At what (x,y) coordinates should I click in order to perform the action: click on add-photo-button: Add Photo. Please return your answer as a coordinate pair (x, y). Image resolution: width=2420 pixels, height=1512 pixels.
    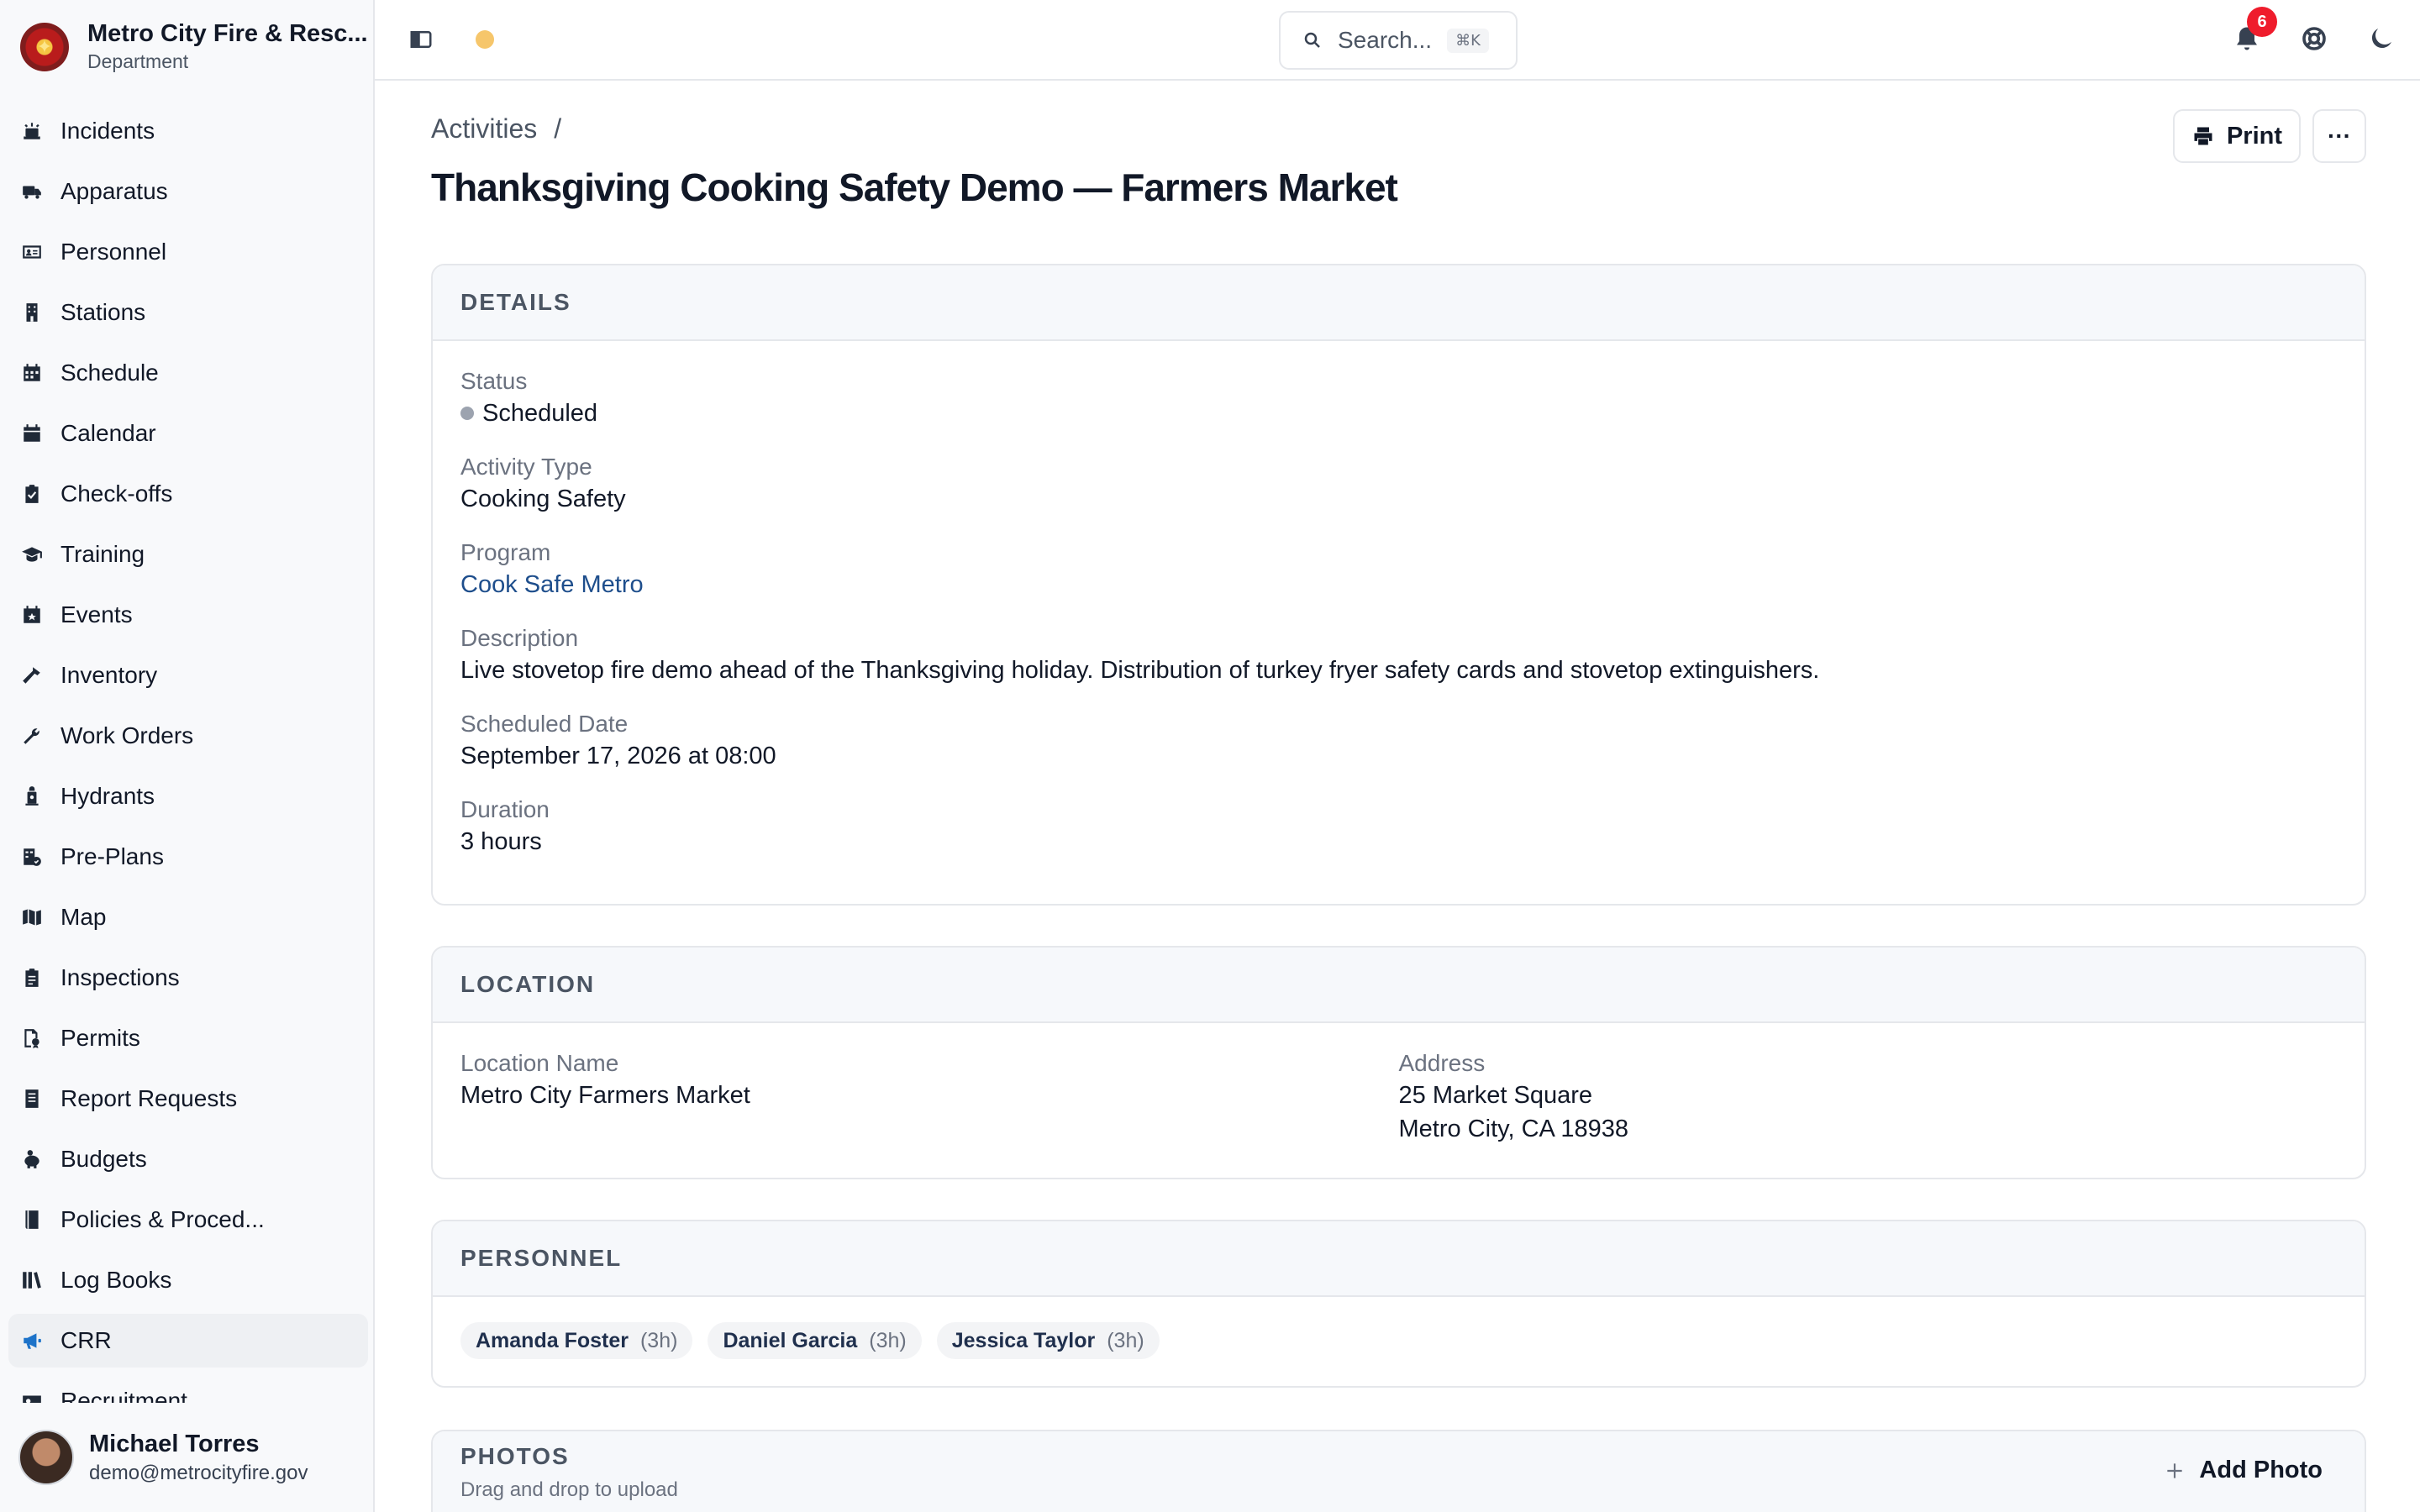
    Looking at the image, I should click on (2243, 1470).